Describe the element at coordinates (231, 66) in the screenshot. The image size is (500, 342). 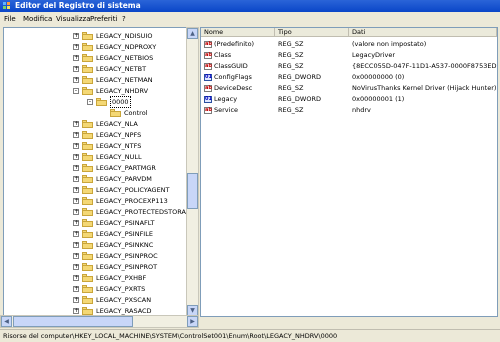
I see `value-name: ClassGUID` at that location.